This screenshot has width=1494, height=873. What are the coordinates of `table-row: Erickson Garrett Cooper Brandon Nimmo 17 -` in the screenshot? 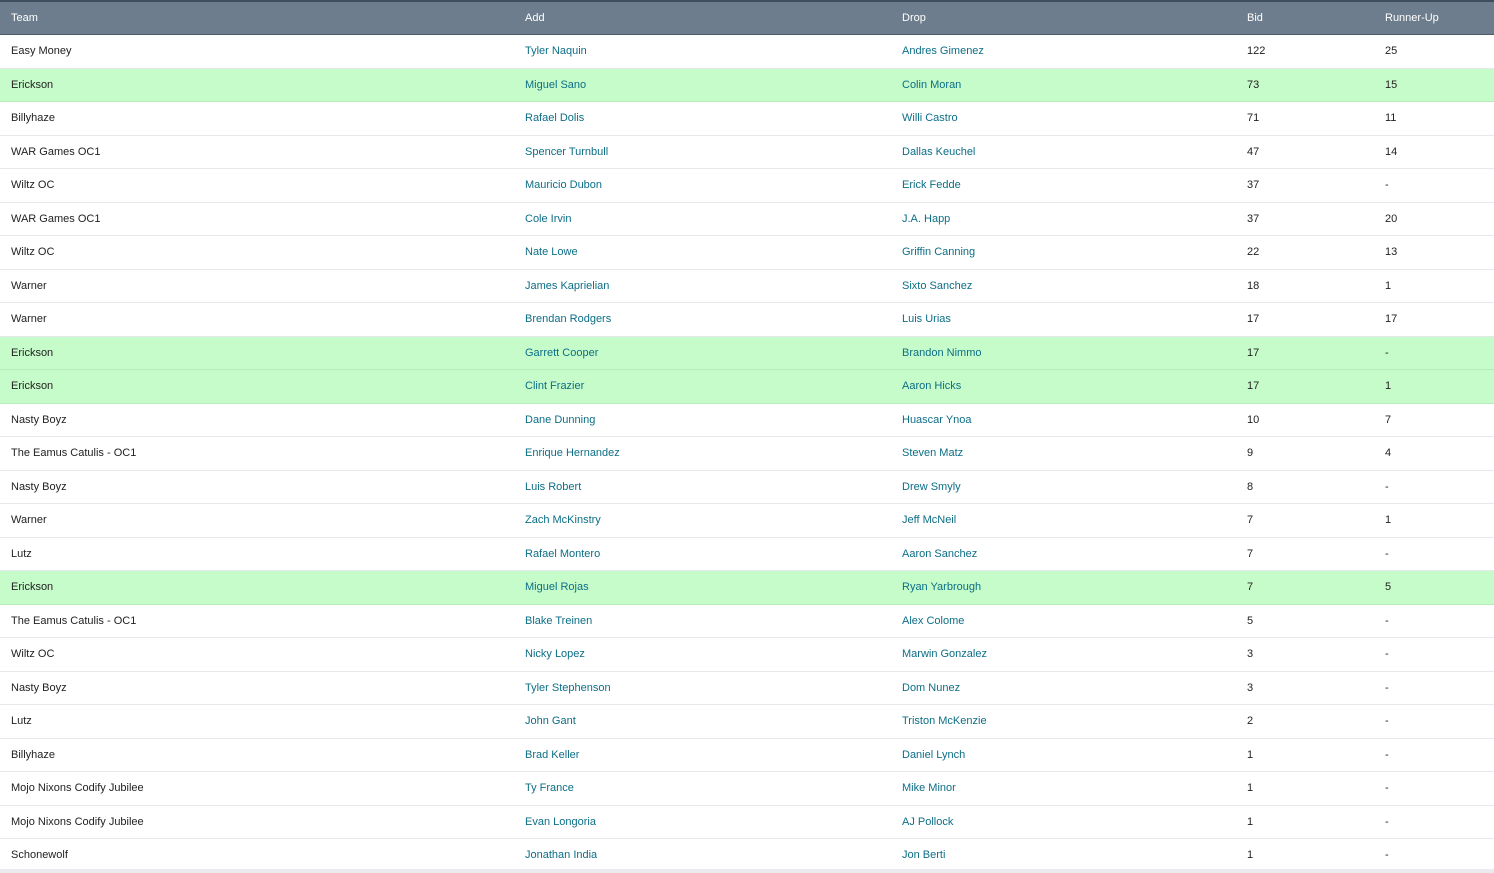 It's located at (747, 353).